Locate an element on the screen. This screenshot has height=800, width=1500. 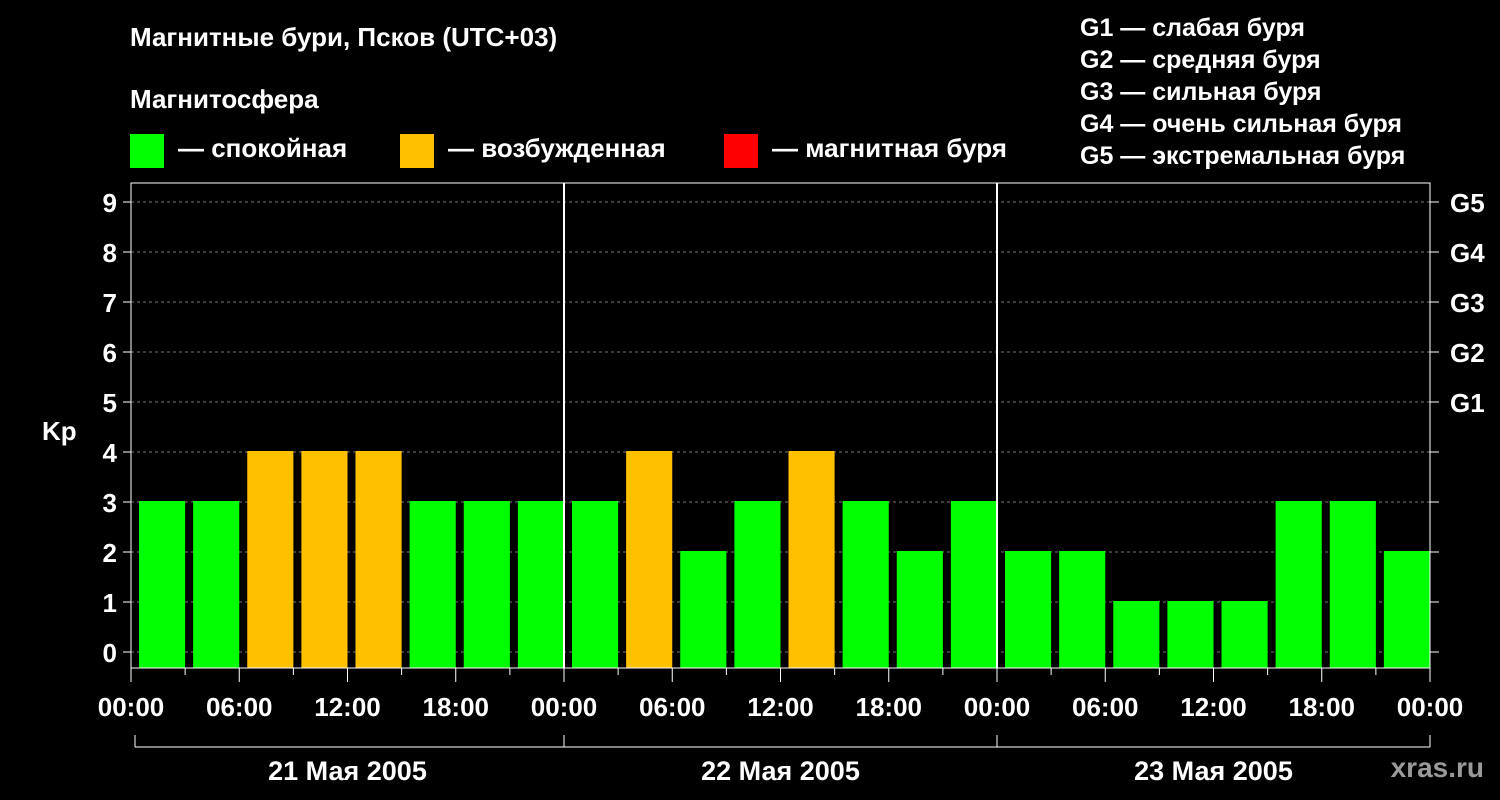
y-tick-label: 1 is located at coordinates (110, 603).